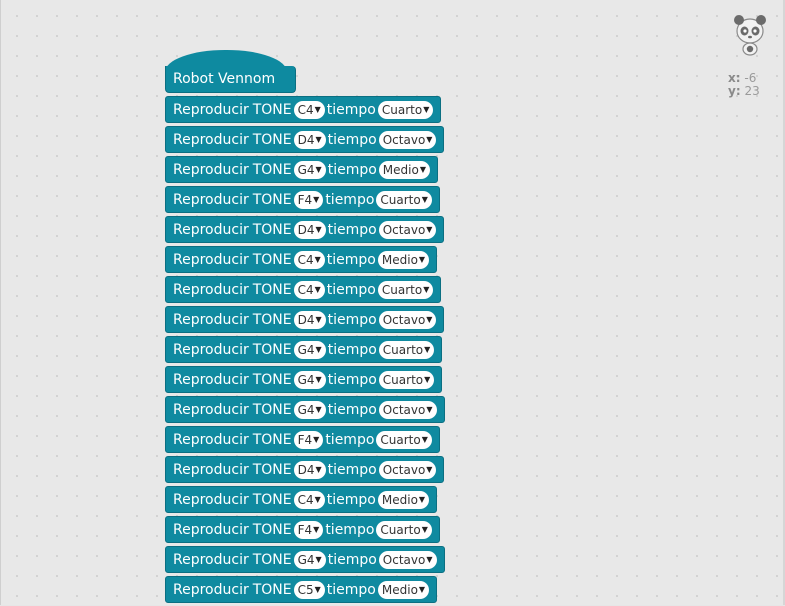 The width and height of the screenshot is (785, 606). What do you see at coordinates (224, 79) in the screenshot?
I see `hat-block-label: Robot Vennom` at bounding box center [224, 79].